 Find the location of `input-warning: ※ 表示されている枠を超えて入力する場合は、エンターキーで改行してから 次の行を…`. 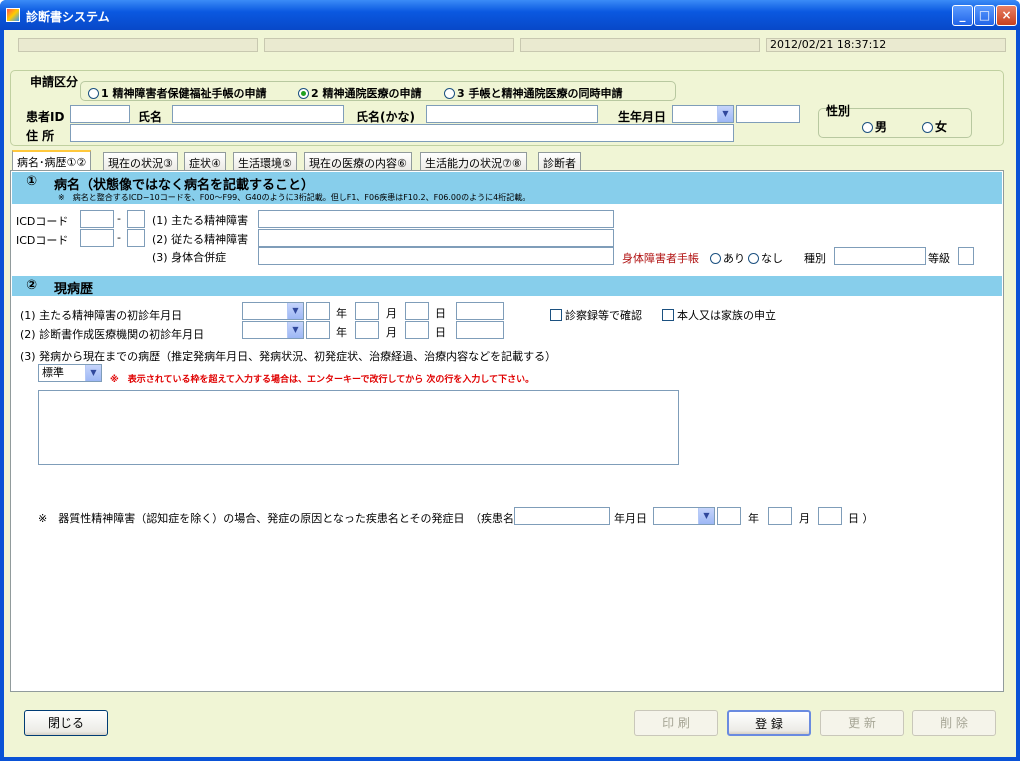

input-warning: ※ 表示されている枠を超えて入力する場合は、エンターキーで改行してから 次の行を… is located at coordinates (322, 380).